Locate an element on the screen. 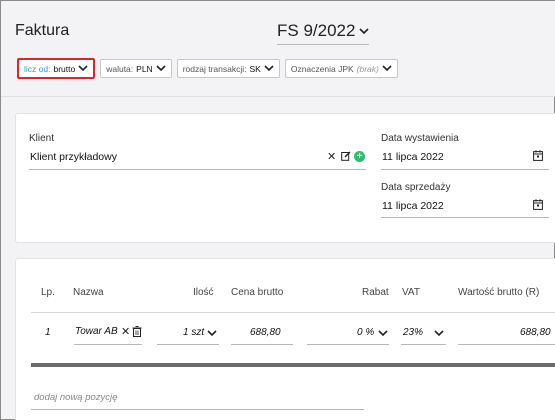 This screenshot has width=555, height=420. calculate-from-select: licz od: brutto is located at coordinates (56, 68).